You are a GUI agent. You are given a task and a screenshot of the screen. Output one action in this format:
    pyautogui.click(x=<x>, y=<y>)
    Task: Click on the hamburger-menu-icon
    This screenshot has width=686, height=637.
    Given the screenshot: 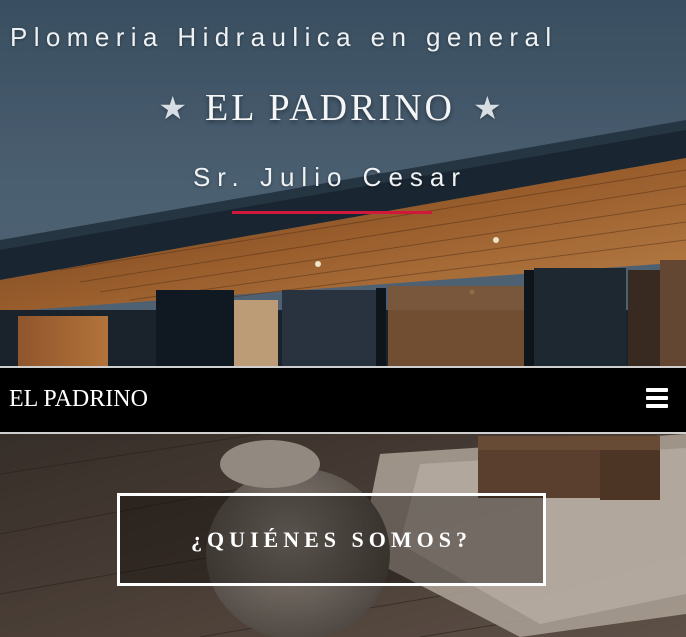 What is the action you would take?
    pyautogui.click(x=658, y=400)
    